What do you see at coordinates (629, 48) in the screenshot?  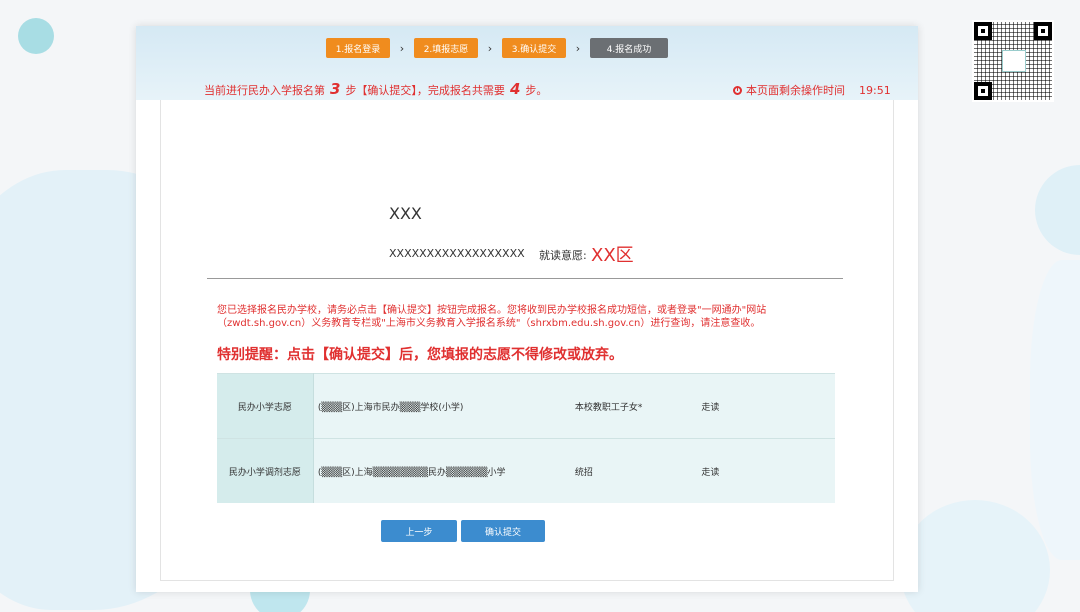 I see `step-4: 4.报名成功` at bounding box center [629, 48].